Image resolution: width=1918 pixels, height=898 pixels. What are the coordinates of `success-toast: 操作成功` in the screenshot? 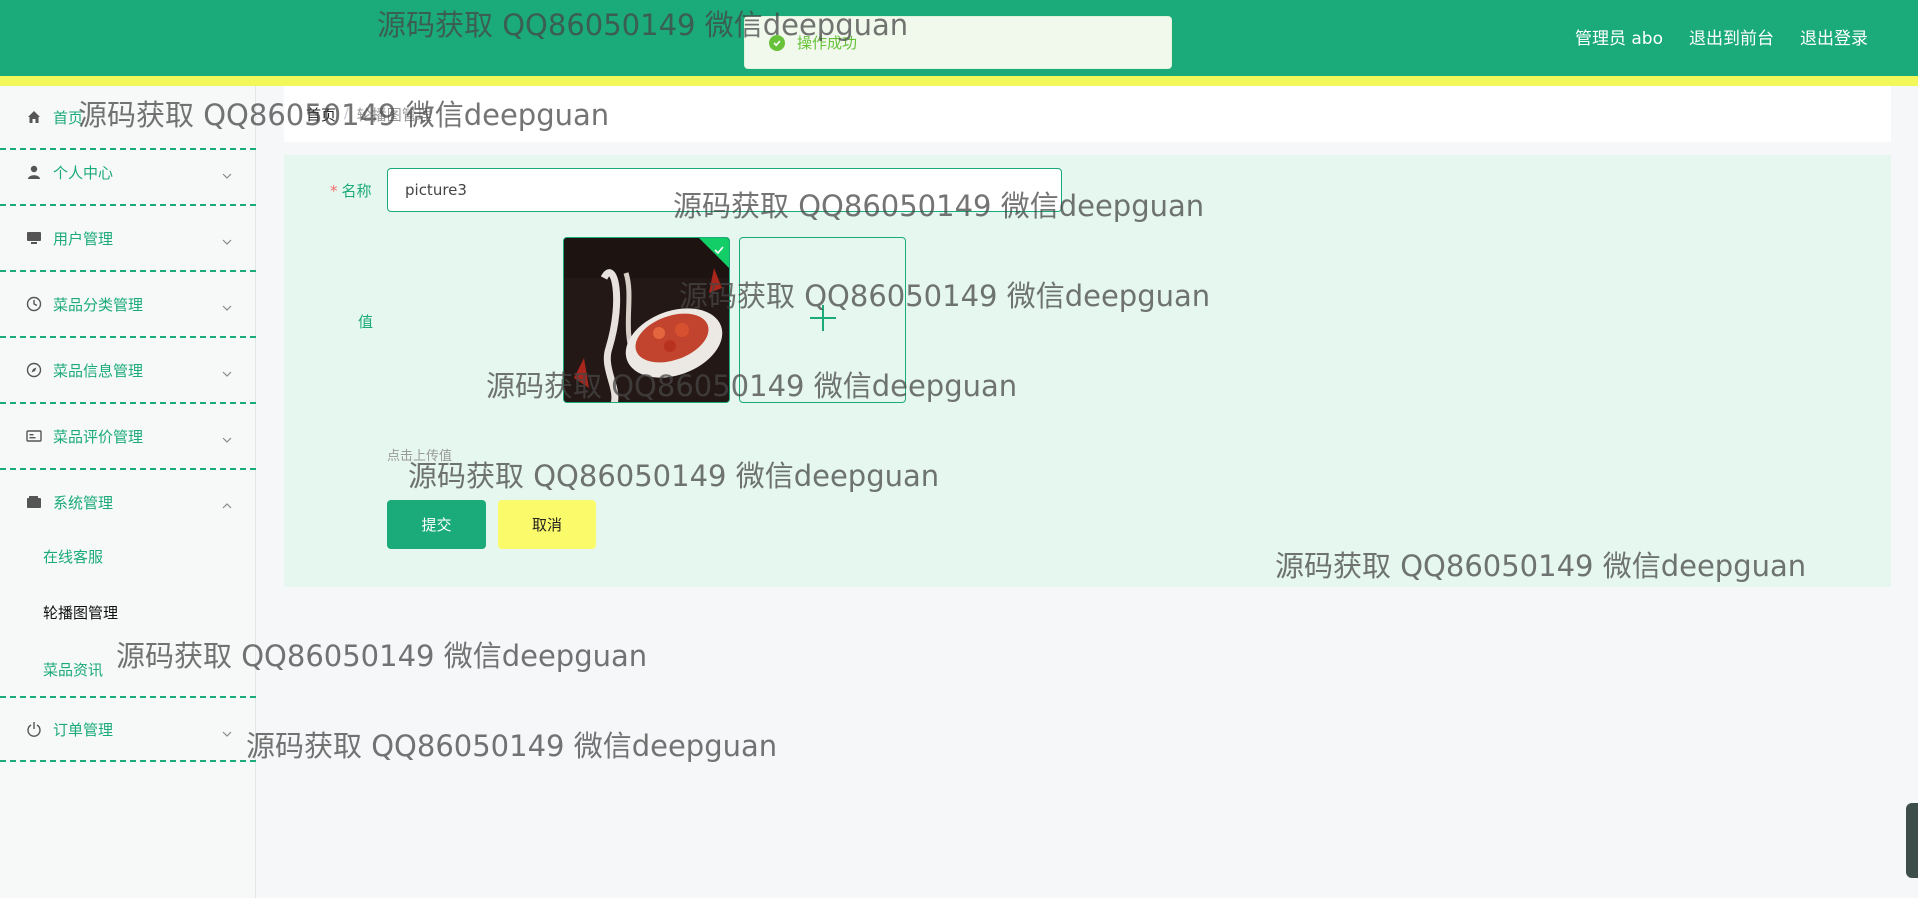 It's located at (958, 42).